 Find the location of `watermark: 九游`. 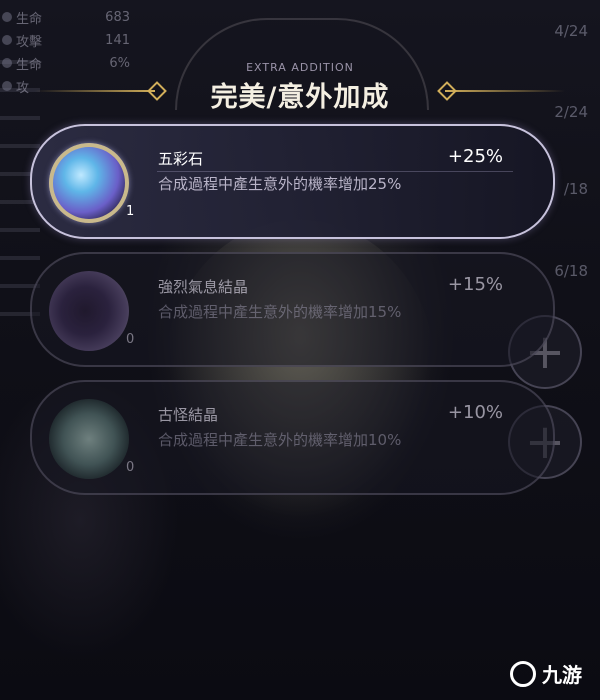

watermark: 九游 is located at coordinates (546, 673).